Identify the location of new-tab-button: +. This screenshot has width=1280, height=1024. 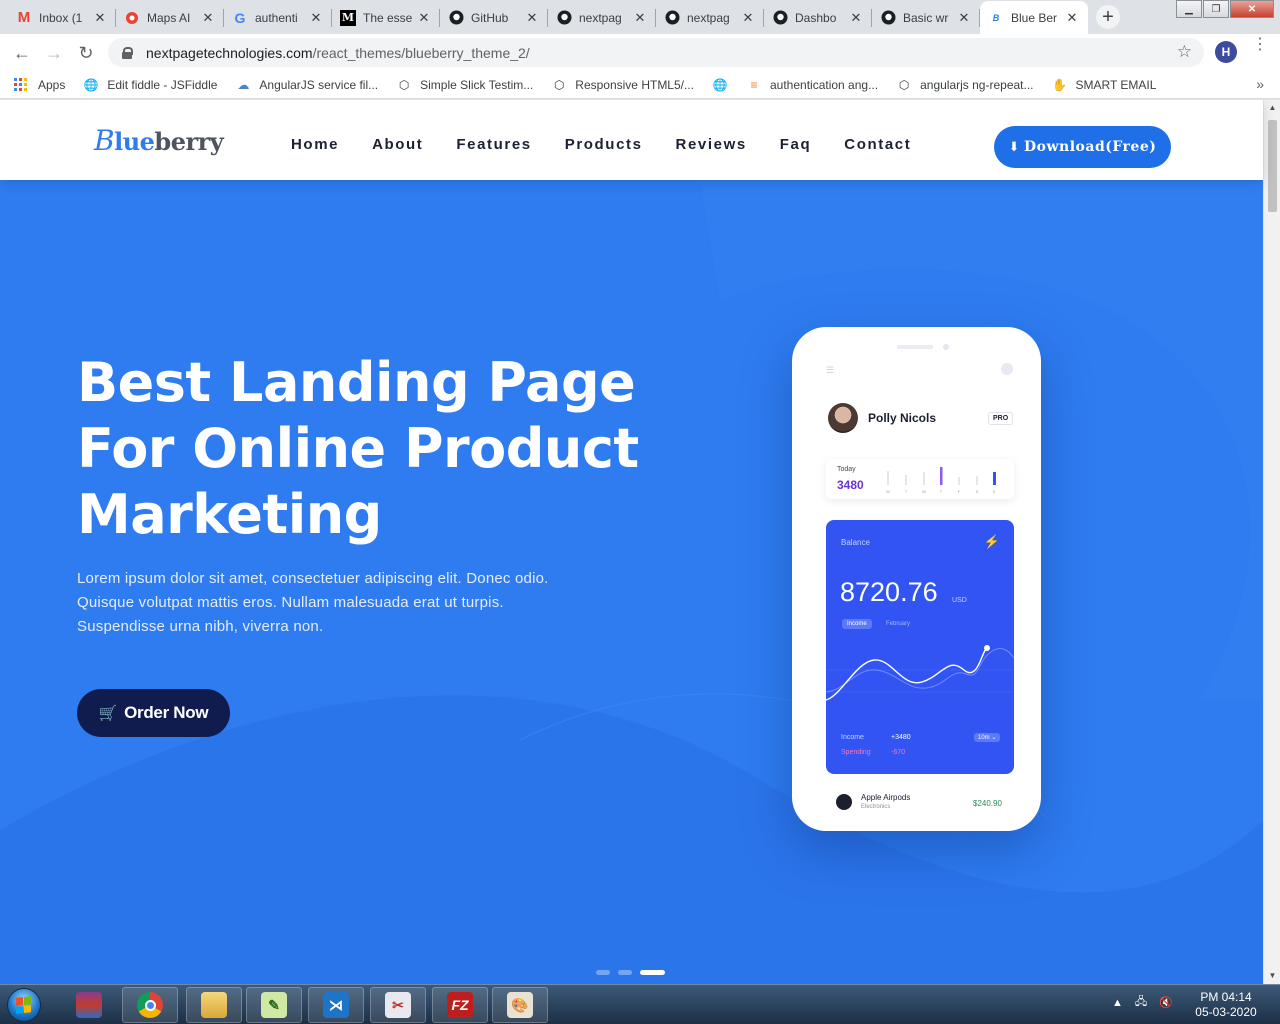
(1108, 17).